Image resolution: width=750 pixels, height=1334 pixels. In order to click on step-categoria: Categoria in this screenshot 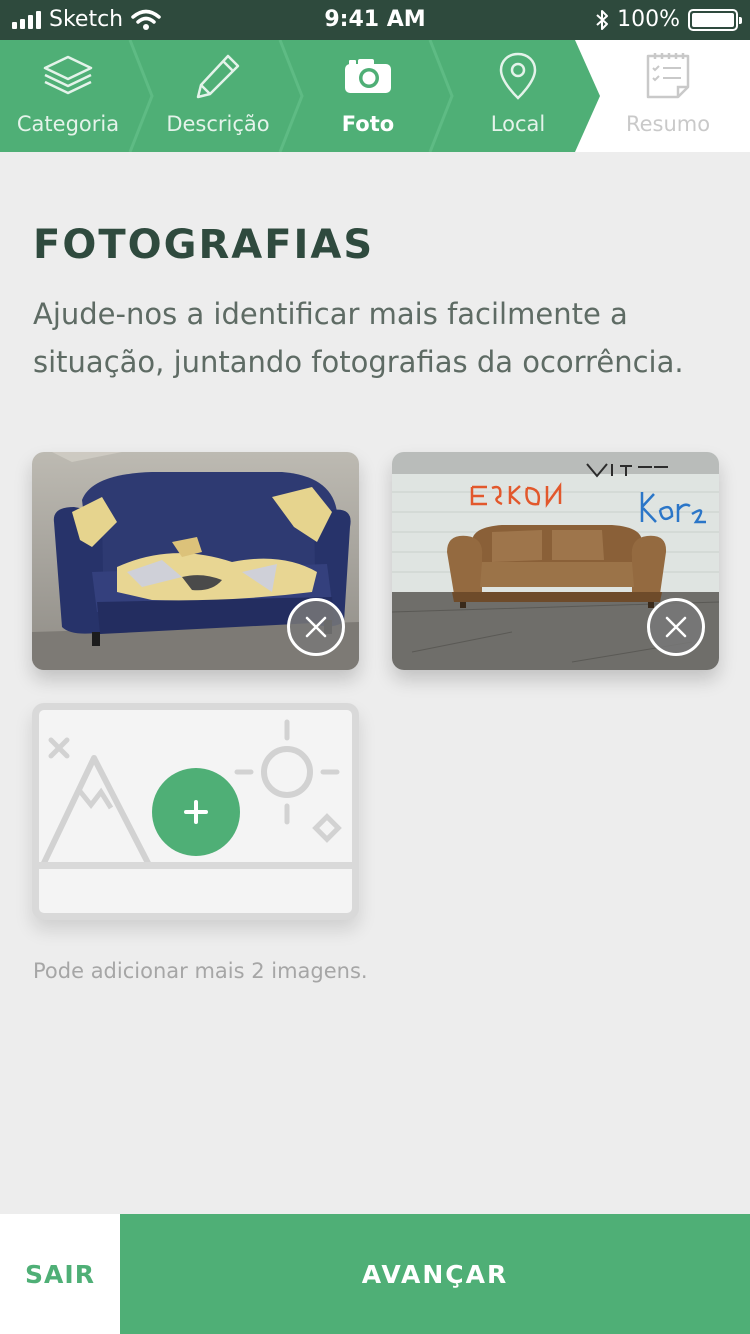, I will do `click(71, 96)`.